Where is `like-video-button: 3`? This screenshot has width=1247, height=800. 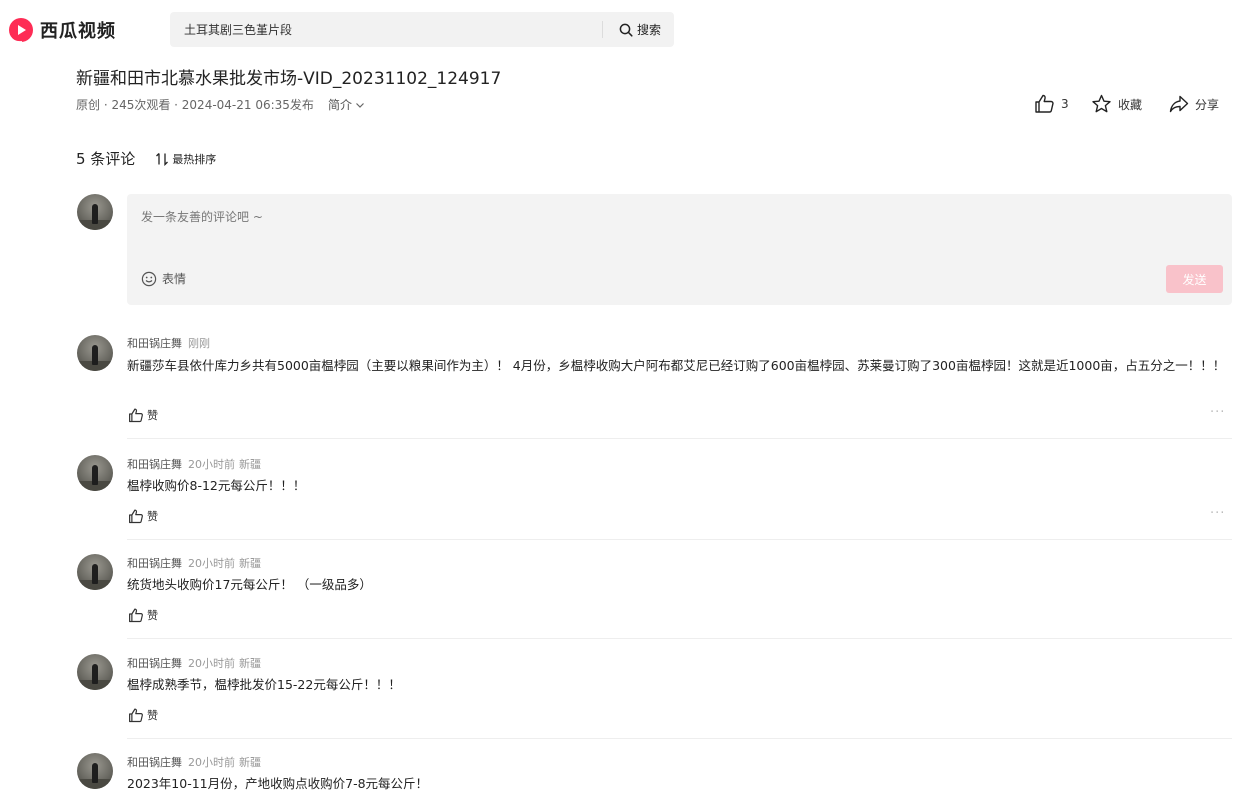
like-video-button: 3 is located at coordinates (1051, 104).